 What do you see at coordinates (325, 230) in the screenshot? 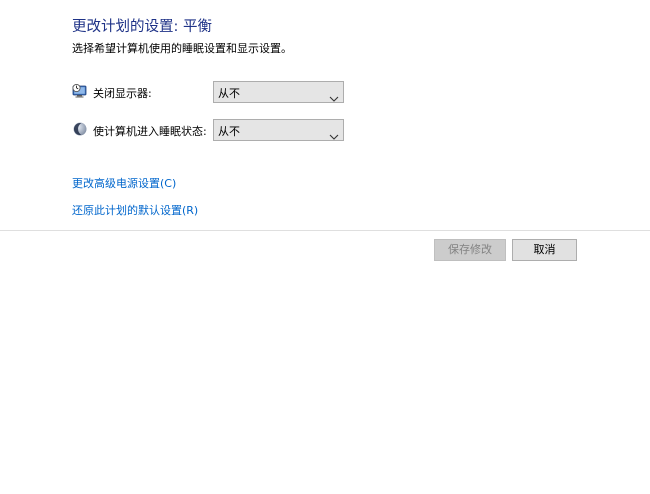
I see `divider` at bounding box center [325, 230].